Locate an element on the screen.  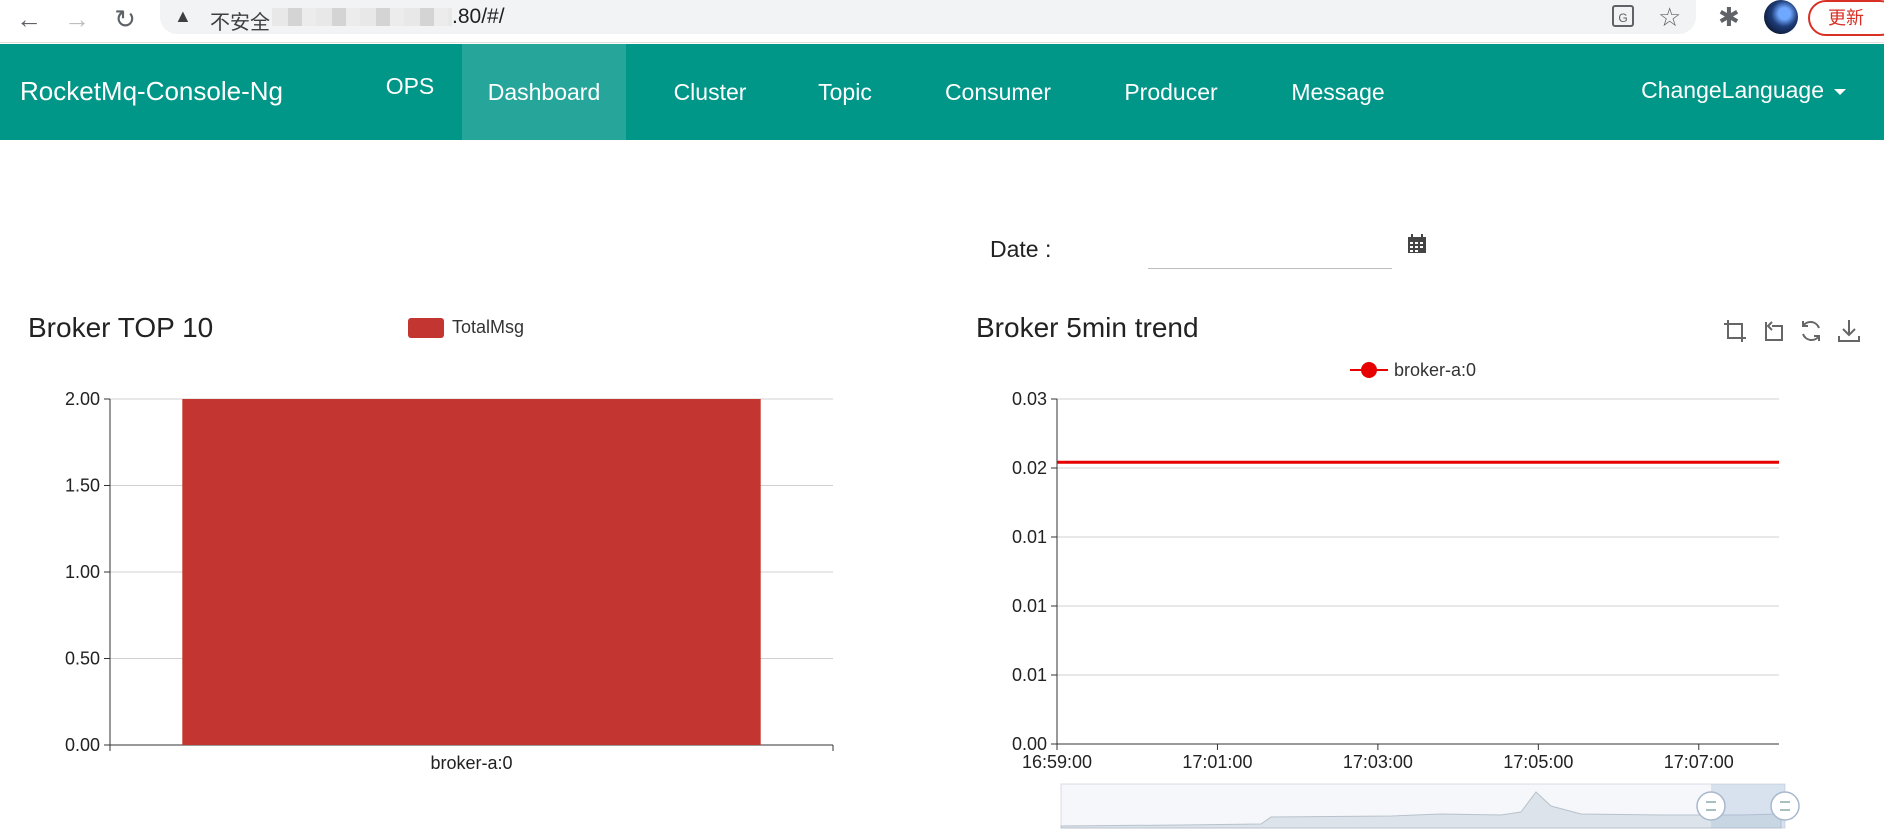
y-tick-label: 0.02 is located at coordinates (1029, 468).